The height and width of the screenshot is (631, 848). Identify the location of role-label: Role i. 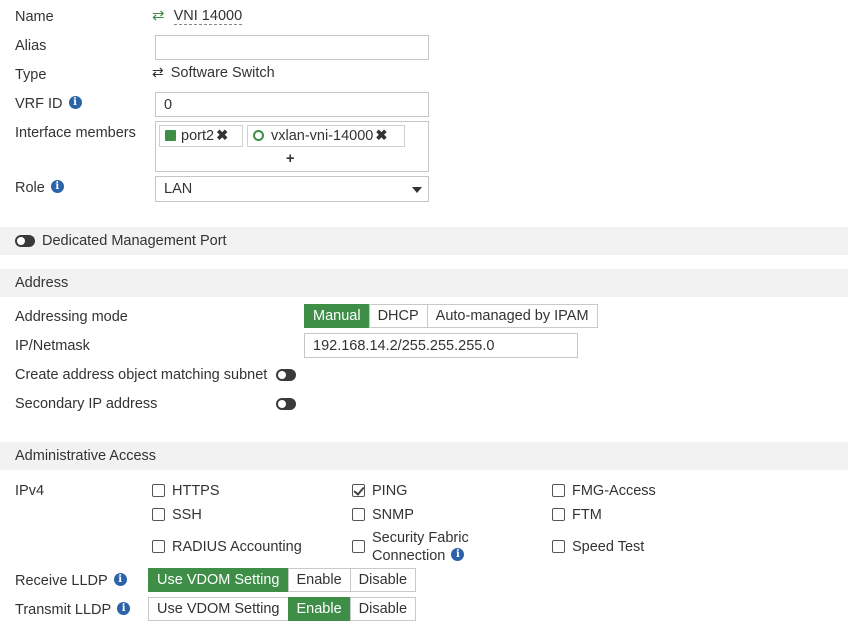
(39, 188).